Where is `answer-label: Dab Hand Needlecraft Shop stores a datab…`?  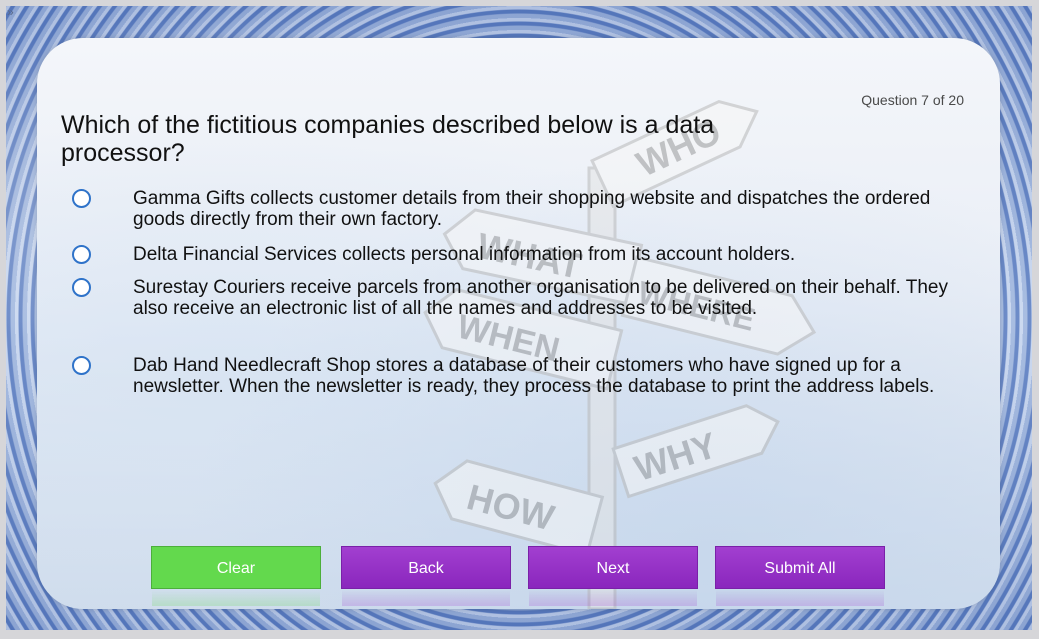
answer-label: Dab Hand Needlecraft Shop stores a datab… is located at coordinates (534, 376).